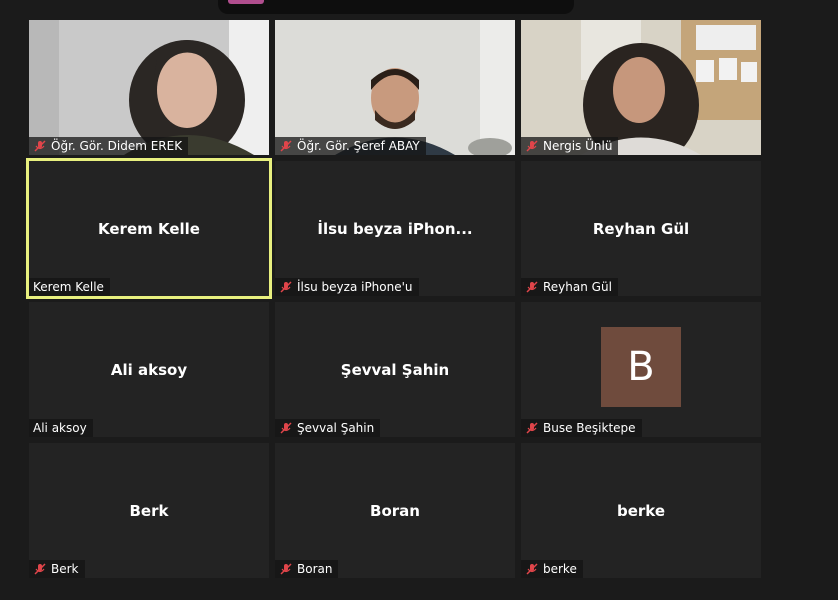 This screenshot has height=600, width=838. Describe the element at coordinates (336, 428) in the screenshot. I see `participant-name: Şevval Şahin` at that location.